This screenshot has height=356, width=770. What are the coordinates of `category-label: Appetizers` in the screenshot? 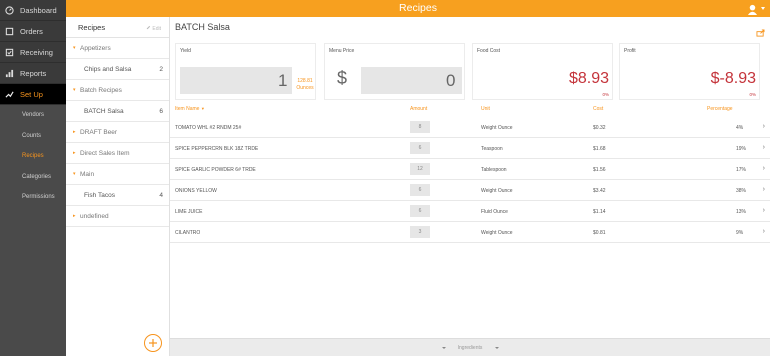 It's located at (95, 48).